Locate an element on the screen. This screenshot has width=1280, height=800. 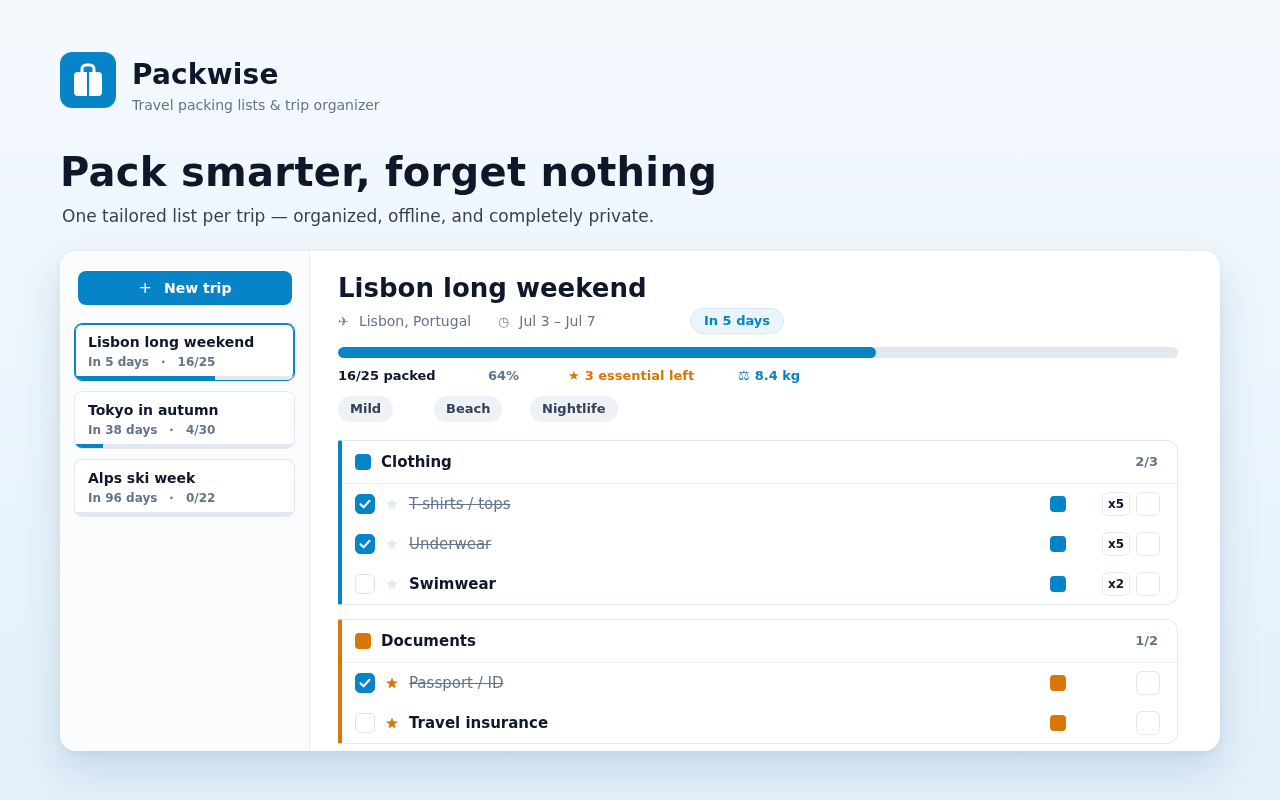
plus-icon: + is located at coordinates (145, 288).